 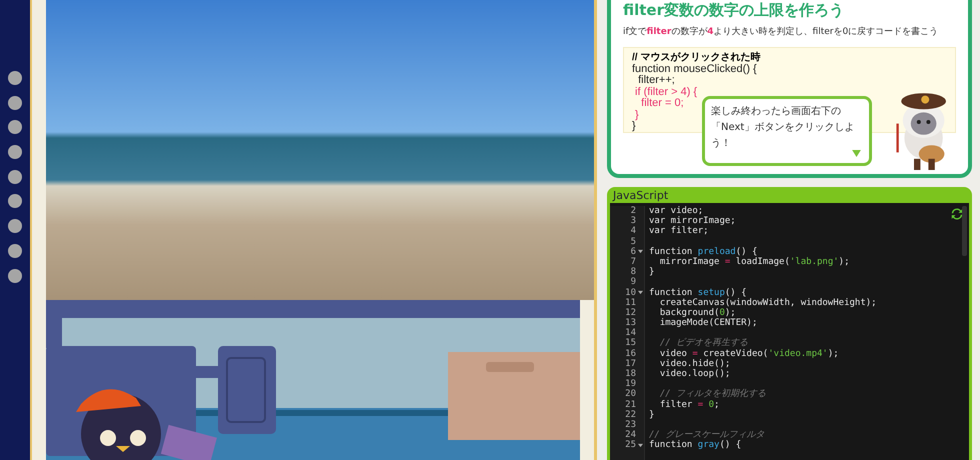 I want to click on code-line: filter++;, so click(x=656, y=80).